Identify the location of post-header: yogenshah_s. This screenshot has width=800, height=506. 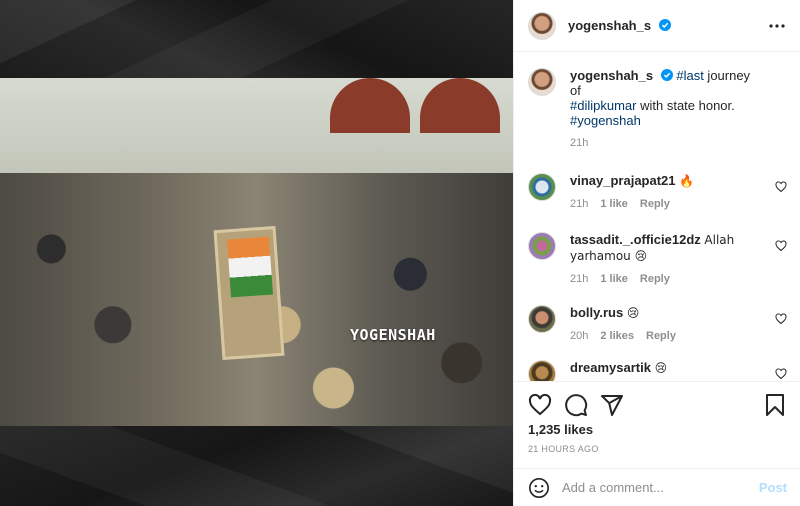
(657, 26).